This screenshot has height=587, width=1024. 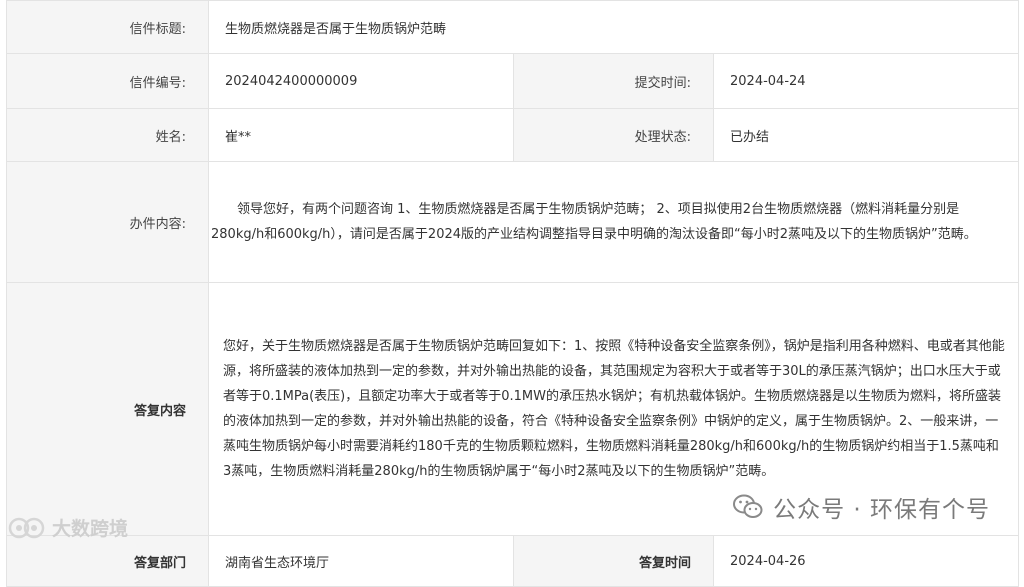 What do you see at coordinates (90, 529) in the screenshot?
I see `watermark-brand-text: 大数跨境` at bounding box center [90, 529].